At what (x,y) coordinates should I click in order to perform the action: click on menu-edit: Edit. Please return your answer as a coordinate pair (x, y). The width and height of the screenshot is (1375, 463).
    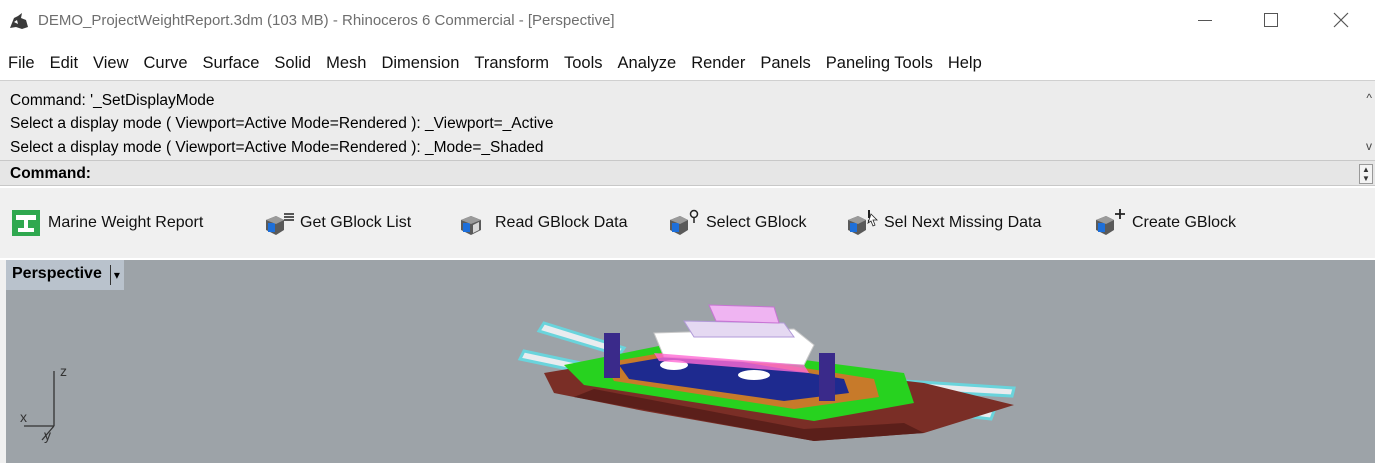
    Looking at the image, I should click on (64, 63).